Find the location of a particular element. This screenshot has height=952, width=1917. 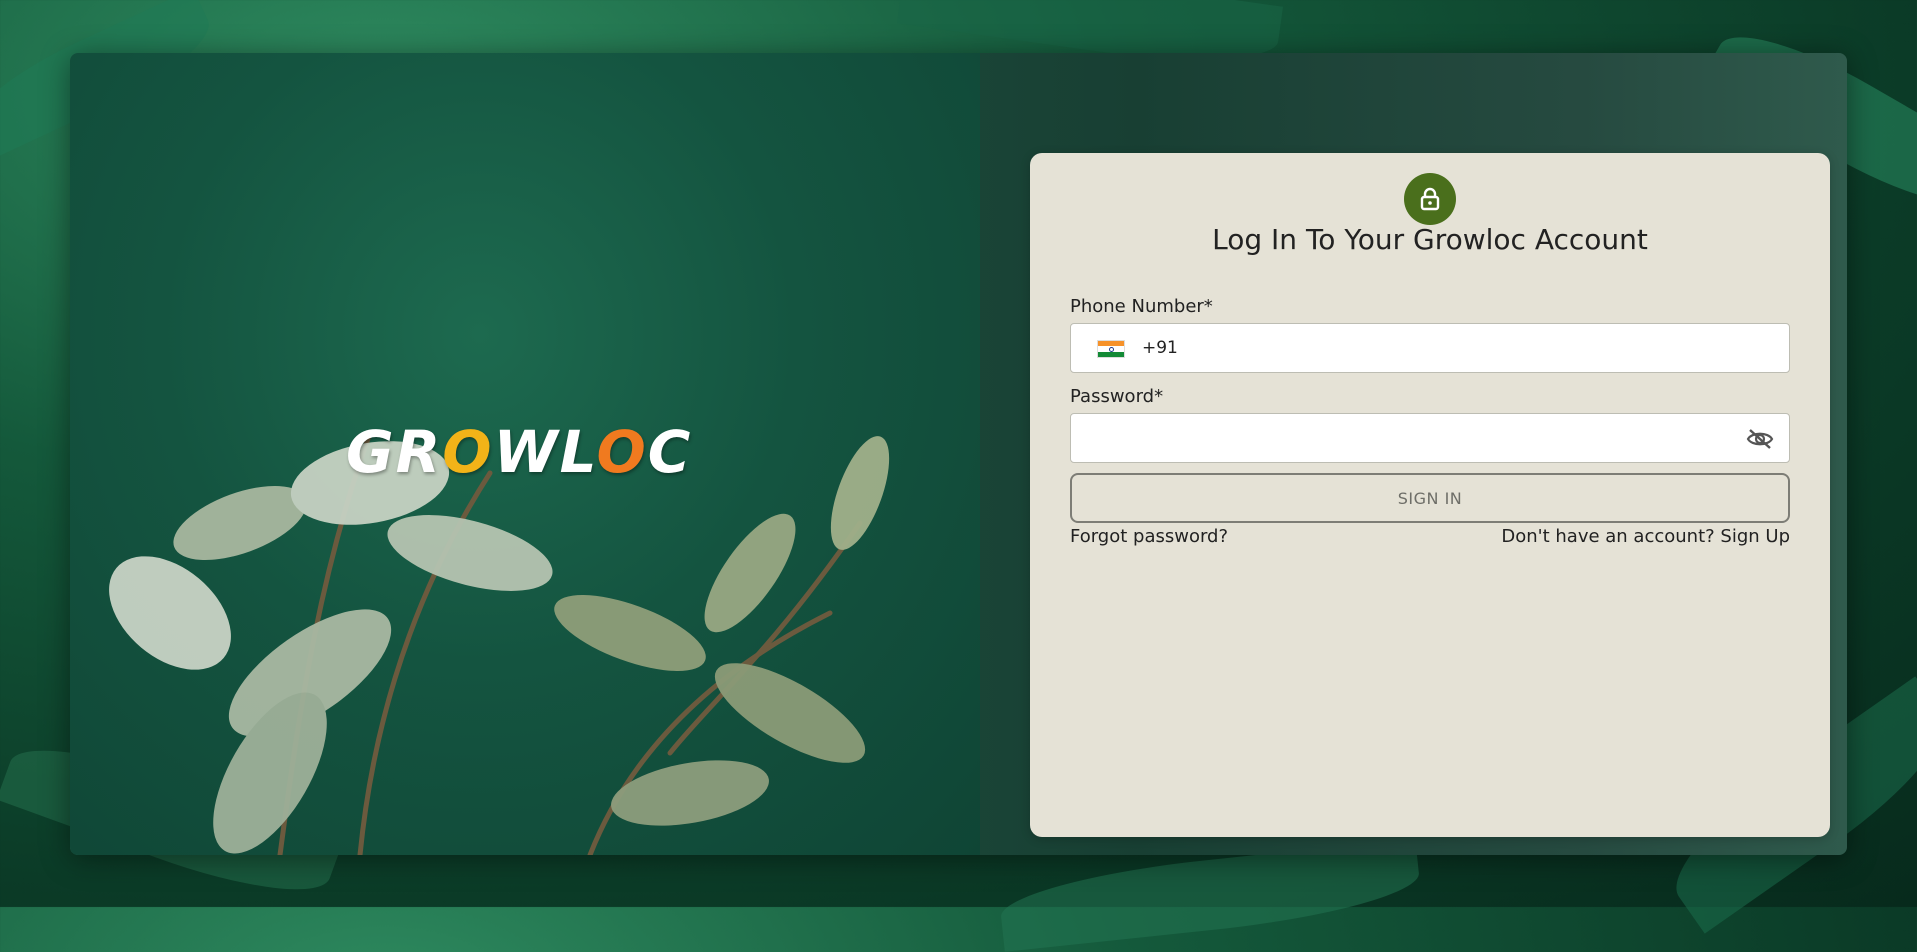

password-field is located at coordinates (1430, 438).